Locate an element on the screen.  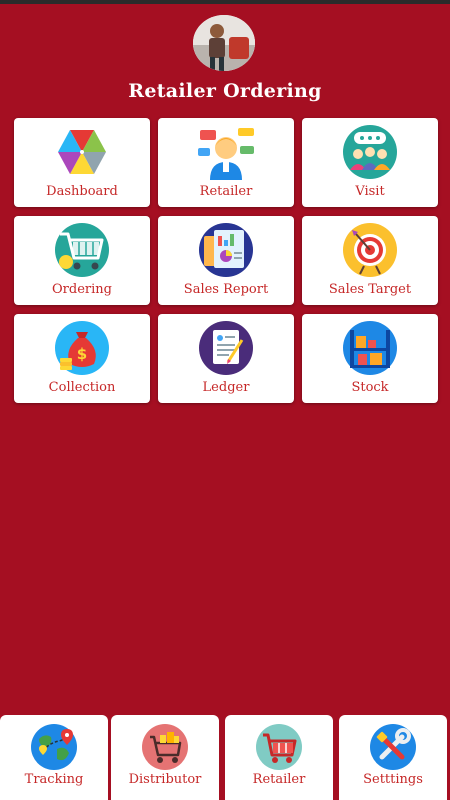
page-title: Retailer Ordering is located at coordinates (225, 91).